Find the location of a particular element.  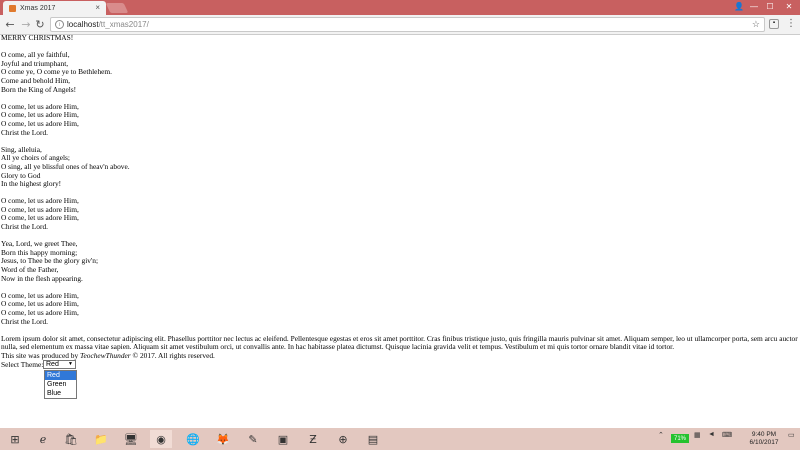

browser-titlebar: Xmas 2017 × 👤 — ☐ ✕ is located at coordinates (400, 7).